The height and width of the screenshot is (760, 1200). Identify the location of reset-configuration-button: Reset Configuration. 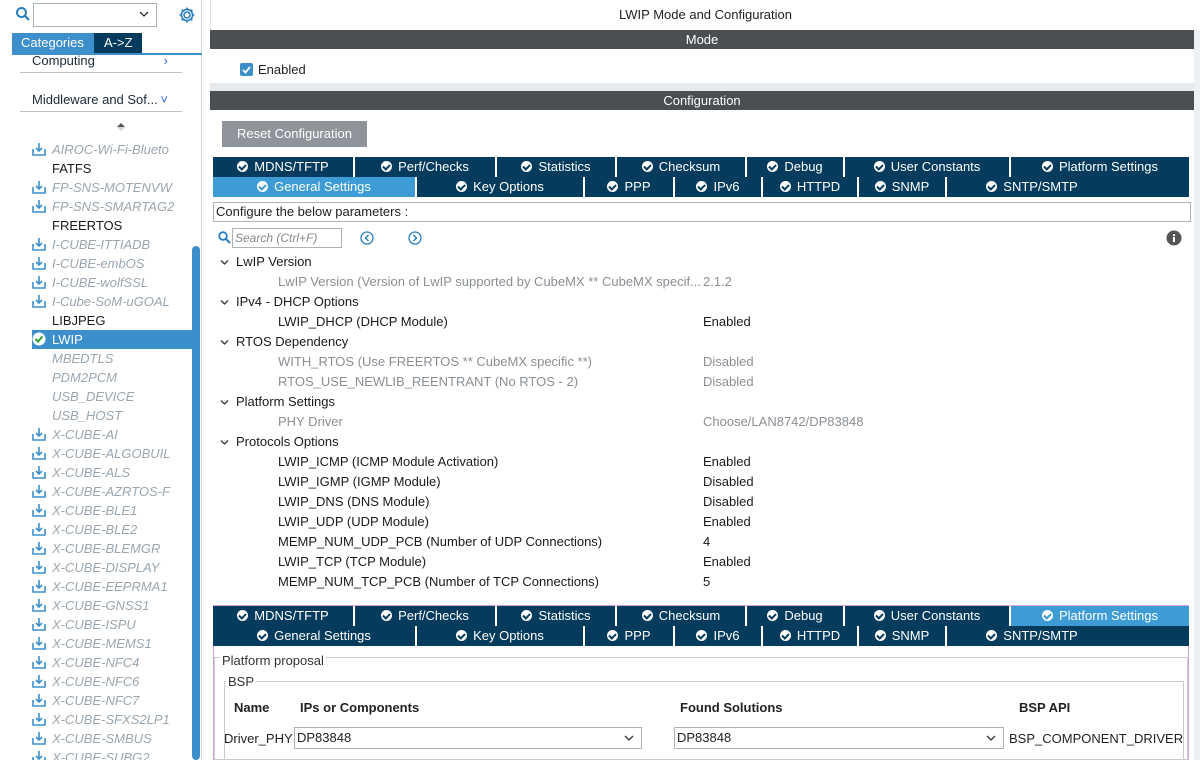
(294, 134).